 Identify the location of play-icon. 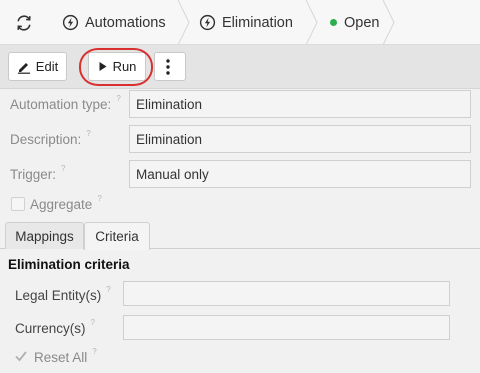
(103, 66).